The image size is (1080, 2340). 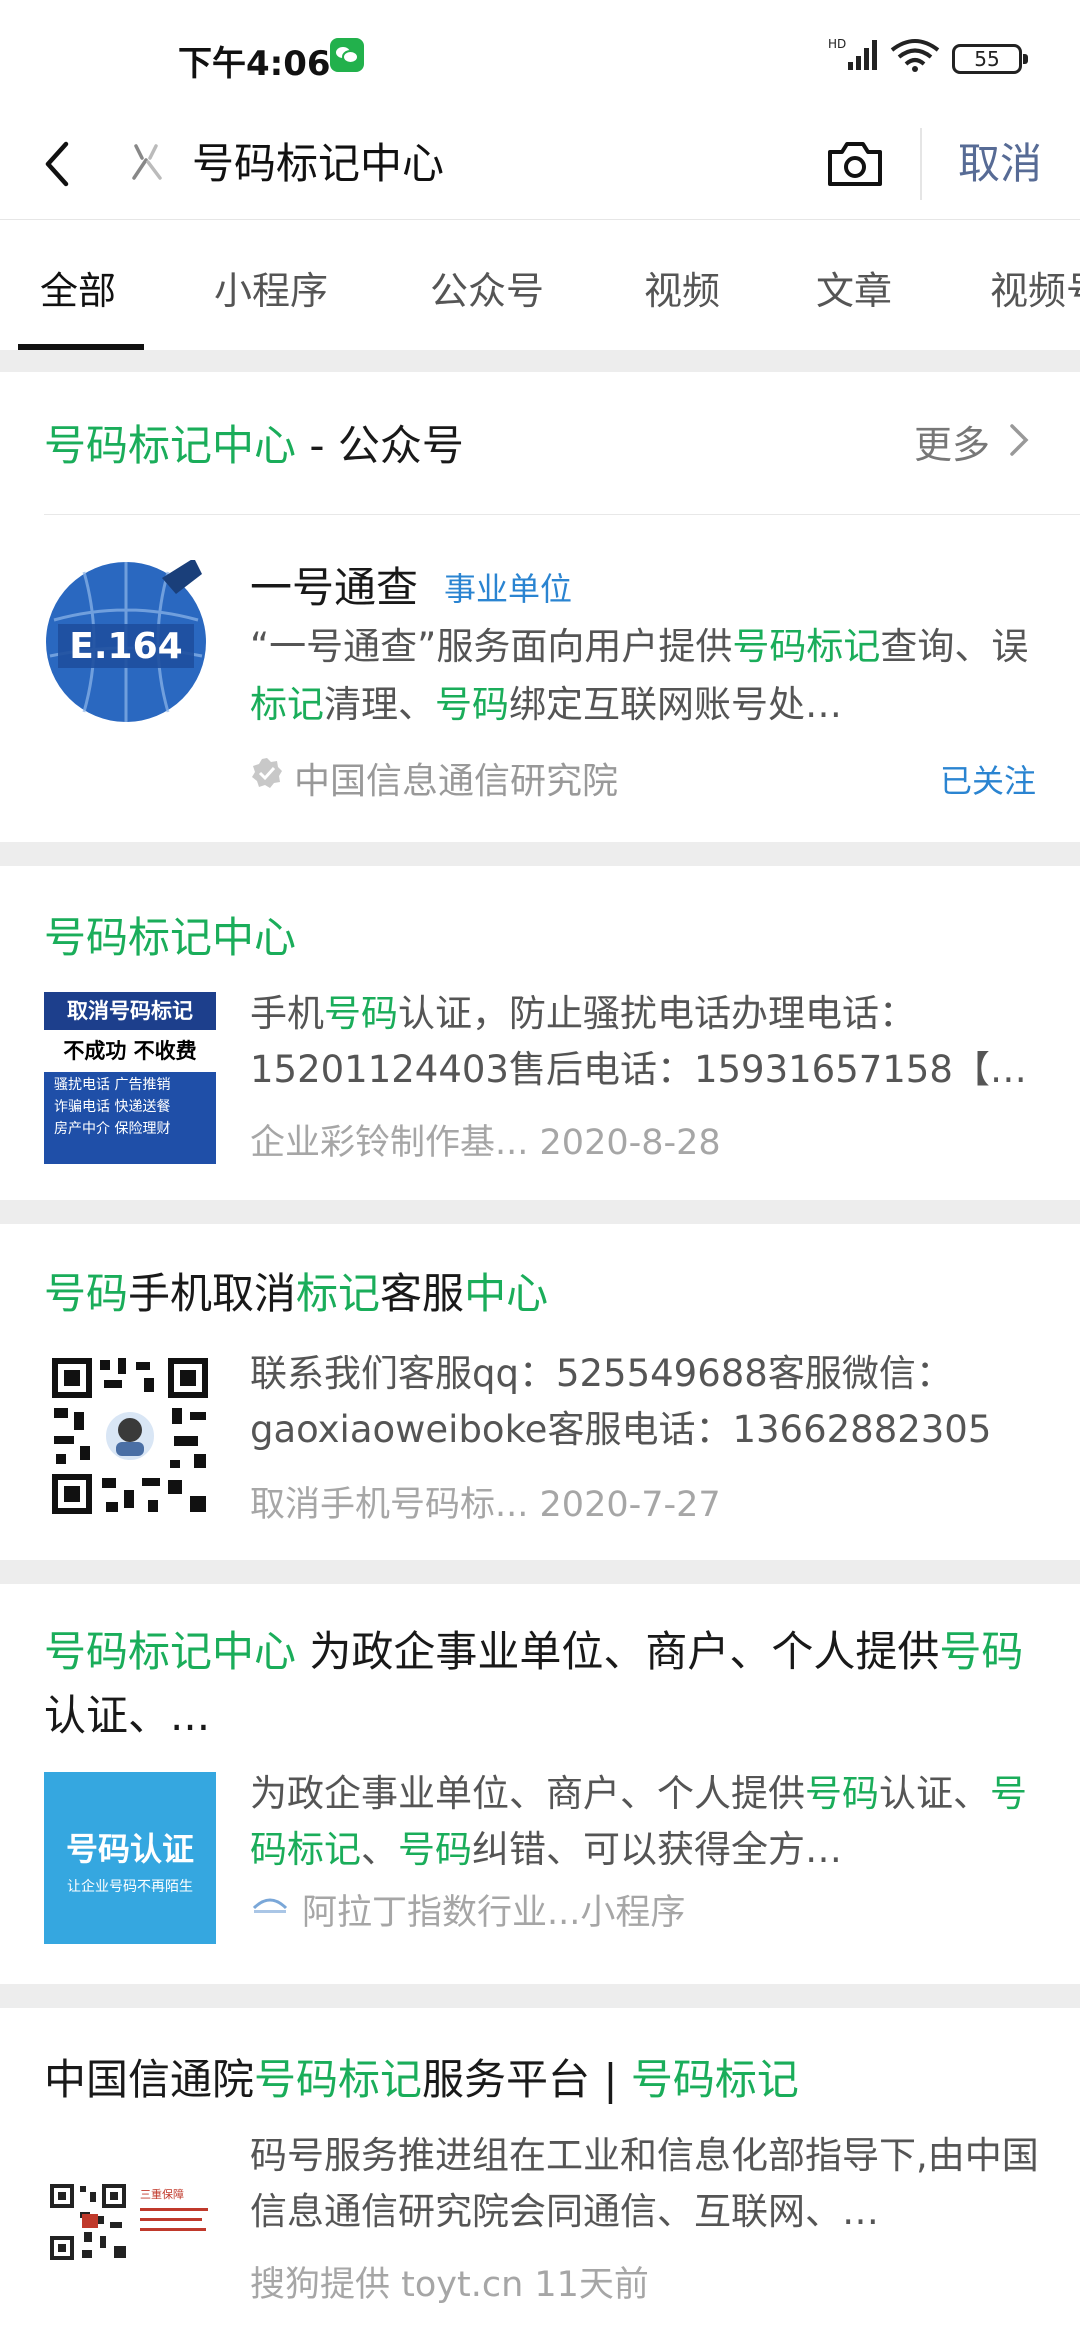 What do you see at coordinates (130, 1858) in the screenshot?
I see `mini-program-thumbnail: 号码认证 让企业号码不再陌生` at bounding box center [130, 1858].